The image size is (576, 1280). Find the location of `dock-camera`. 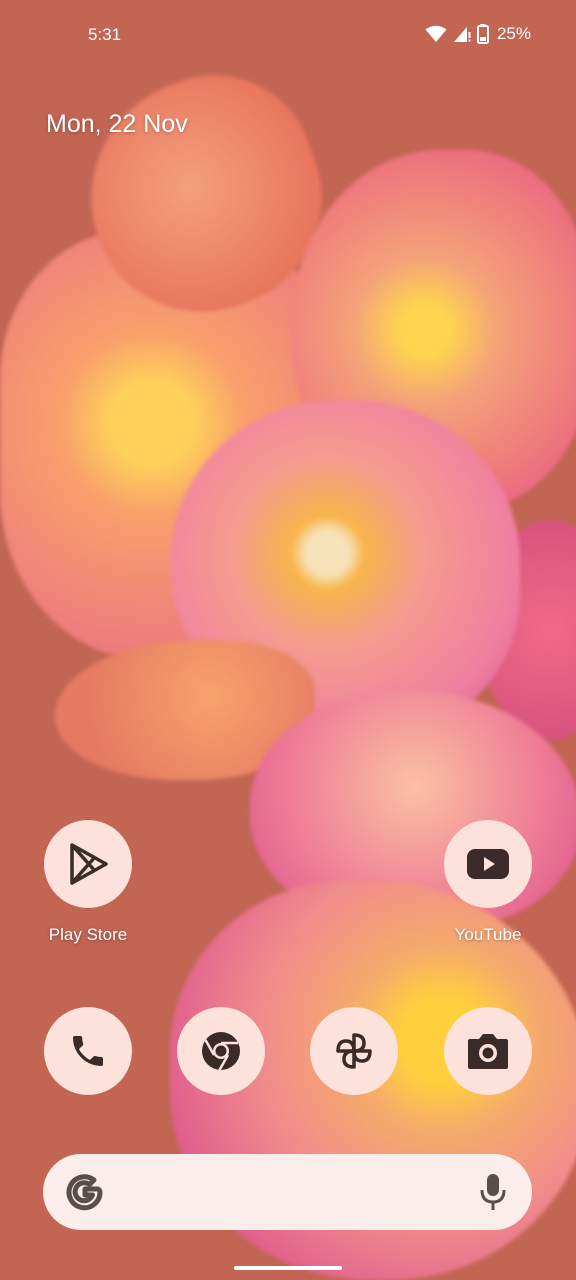

dock-camera is located at coordinates (488, 1051).